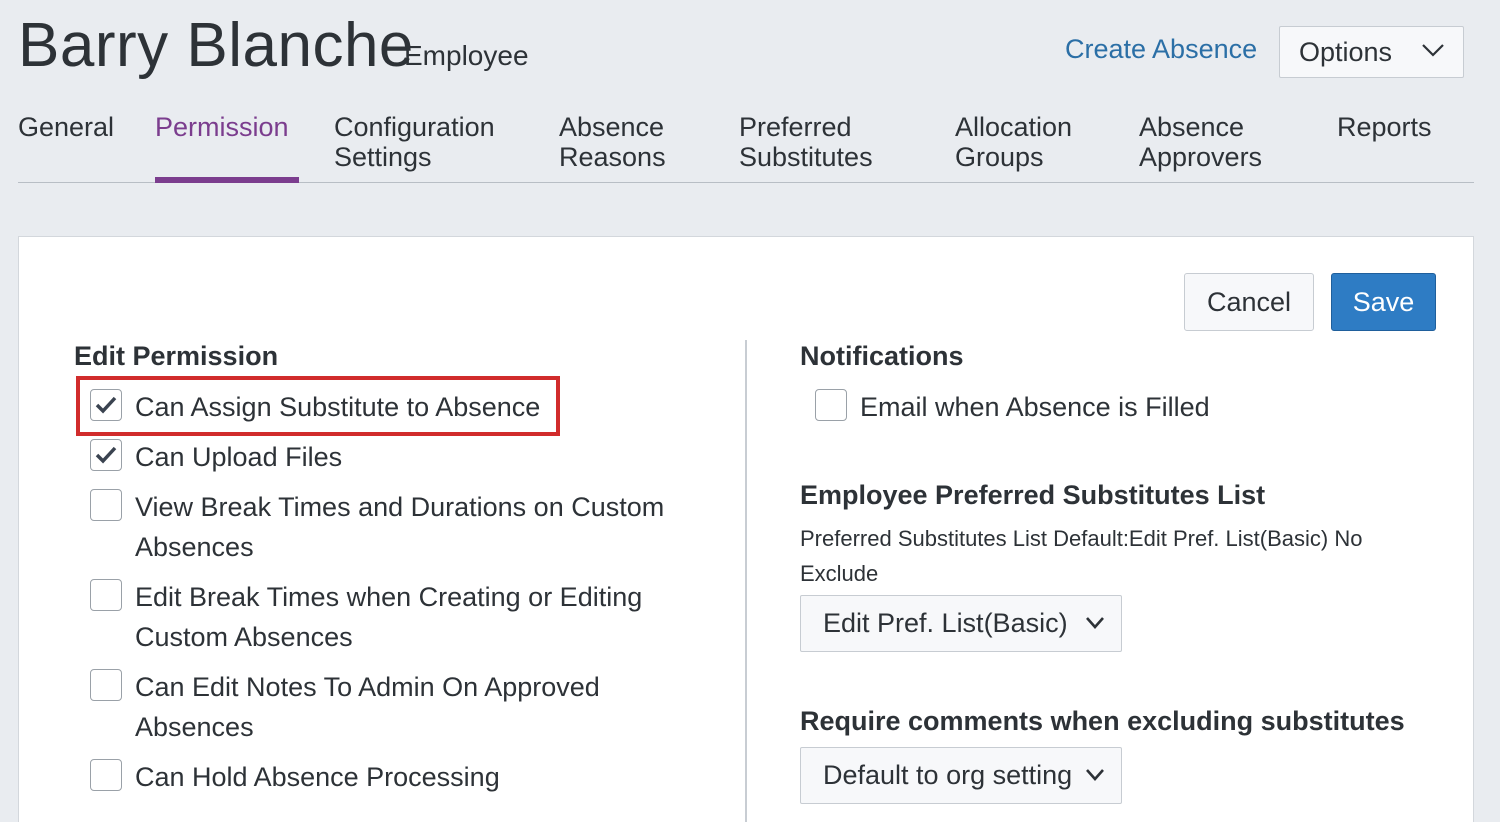 This screenshot has height=822, width=1500. What do you see at coordinates (176, 356) in the screenshot?
I see `edit-permission-title: Edit Permission` at bounding box center [176, 356].